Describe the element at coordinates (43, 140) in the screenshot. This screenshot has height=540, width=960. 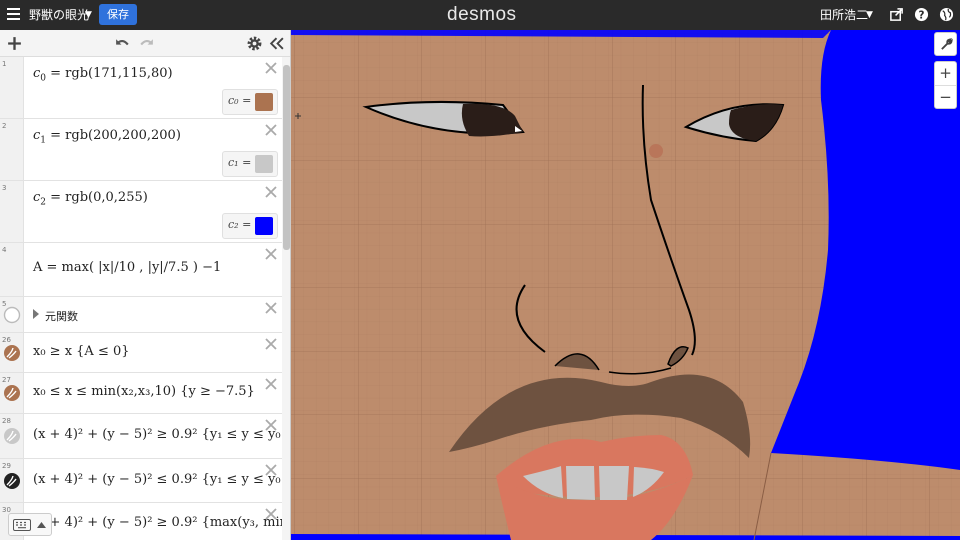
I see `var-subscript: 1` at that location.